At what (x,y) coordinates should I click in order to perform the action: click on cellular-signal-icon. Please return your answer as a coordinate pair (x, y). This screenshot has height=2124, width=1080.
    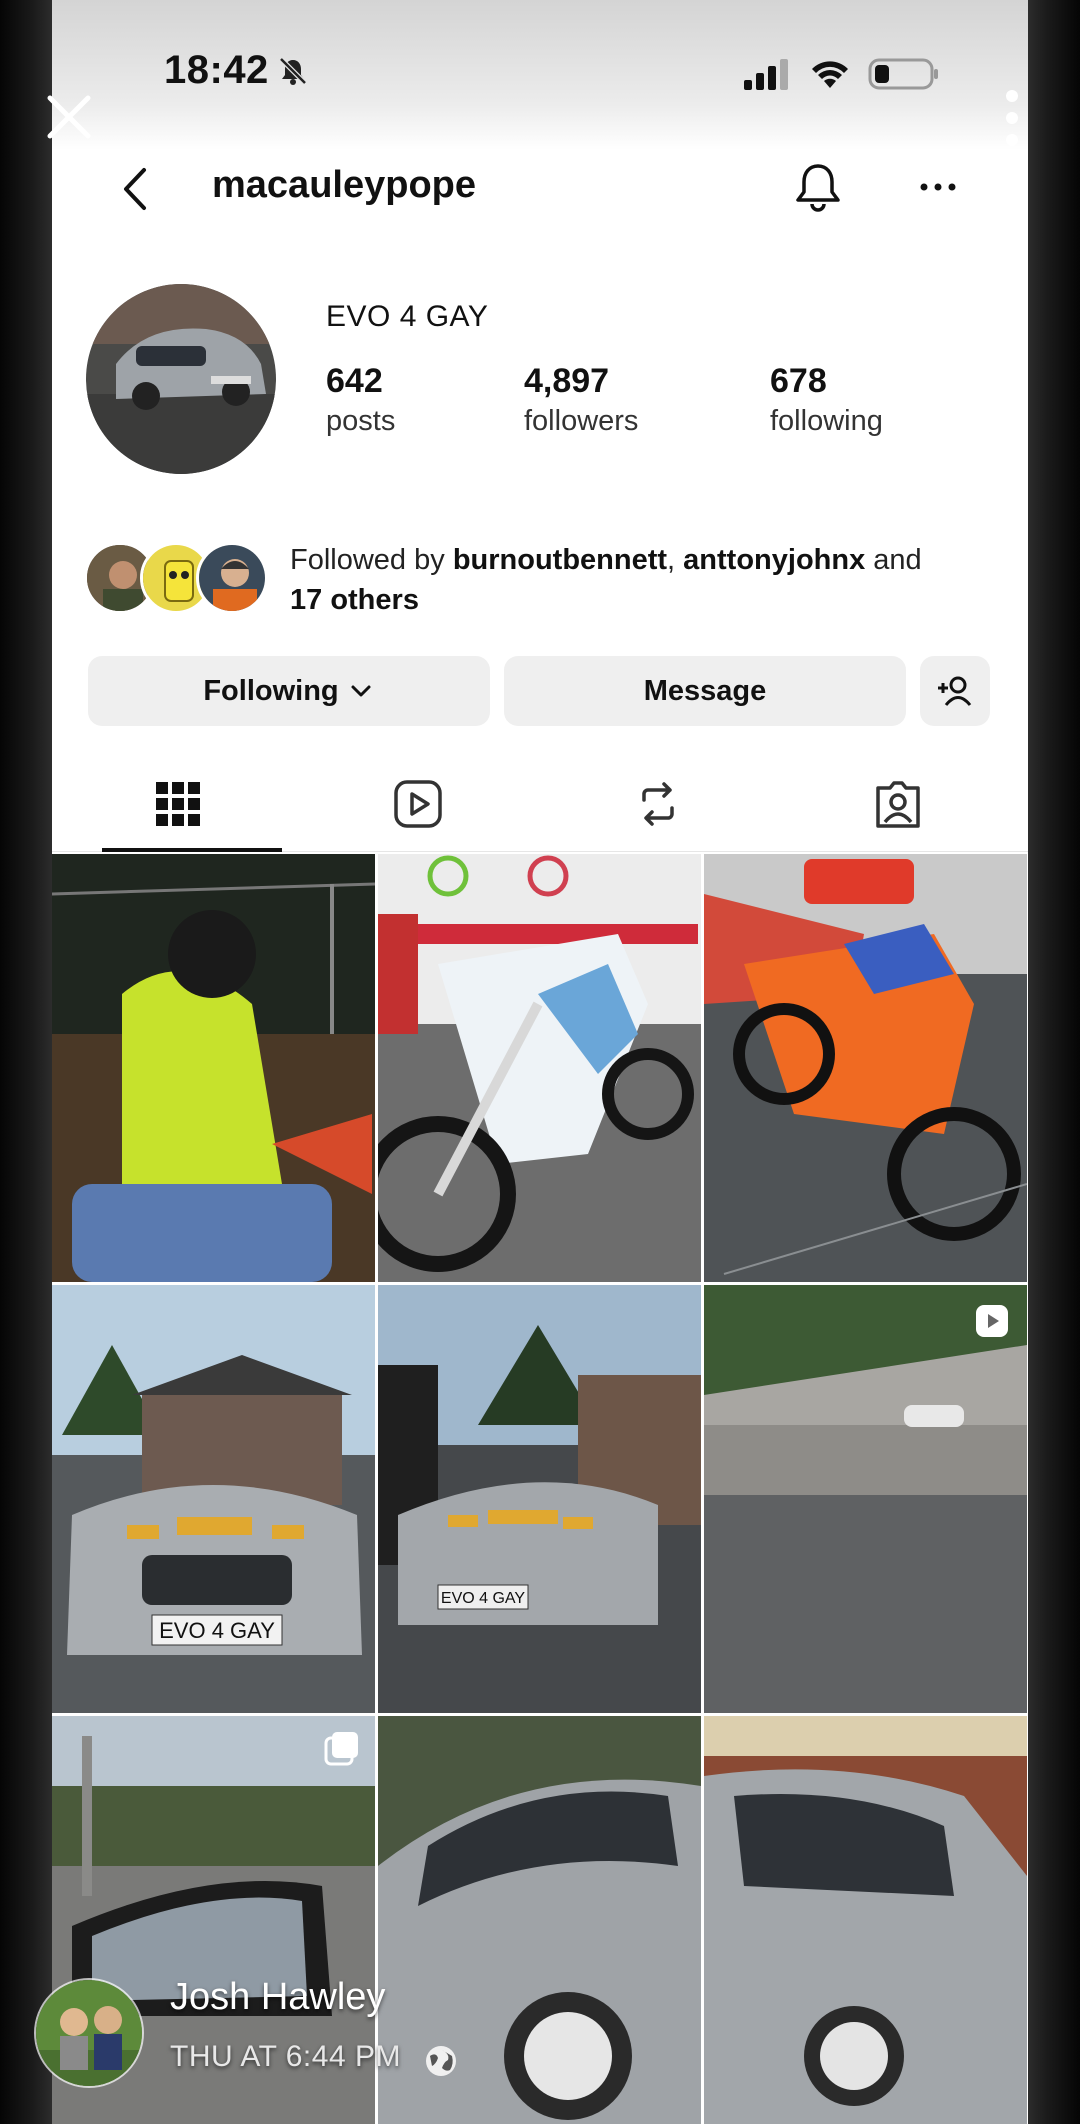
    Looking at the image, I should click on (766, 74).